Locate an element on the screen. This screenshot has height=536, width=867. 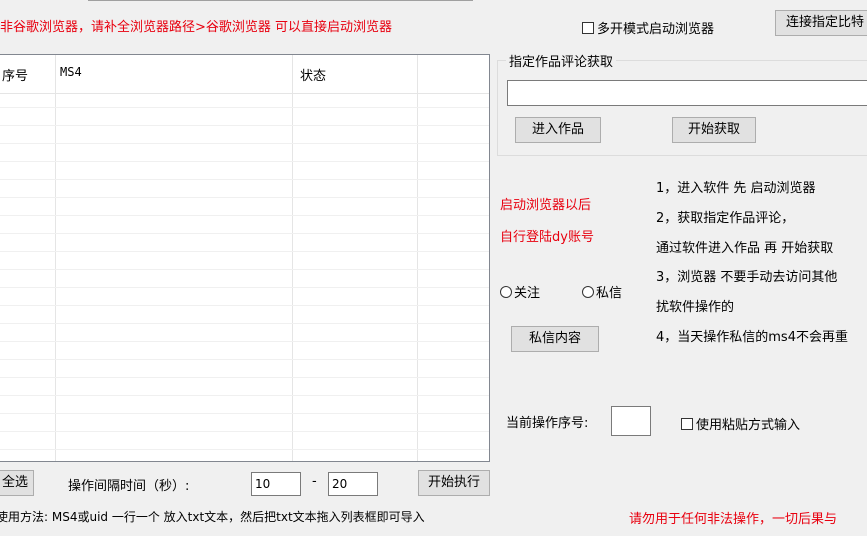
interval-max-input is located at coordinates (353, 484).